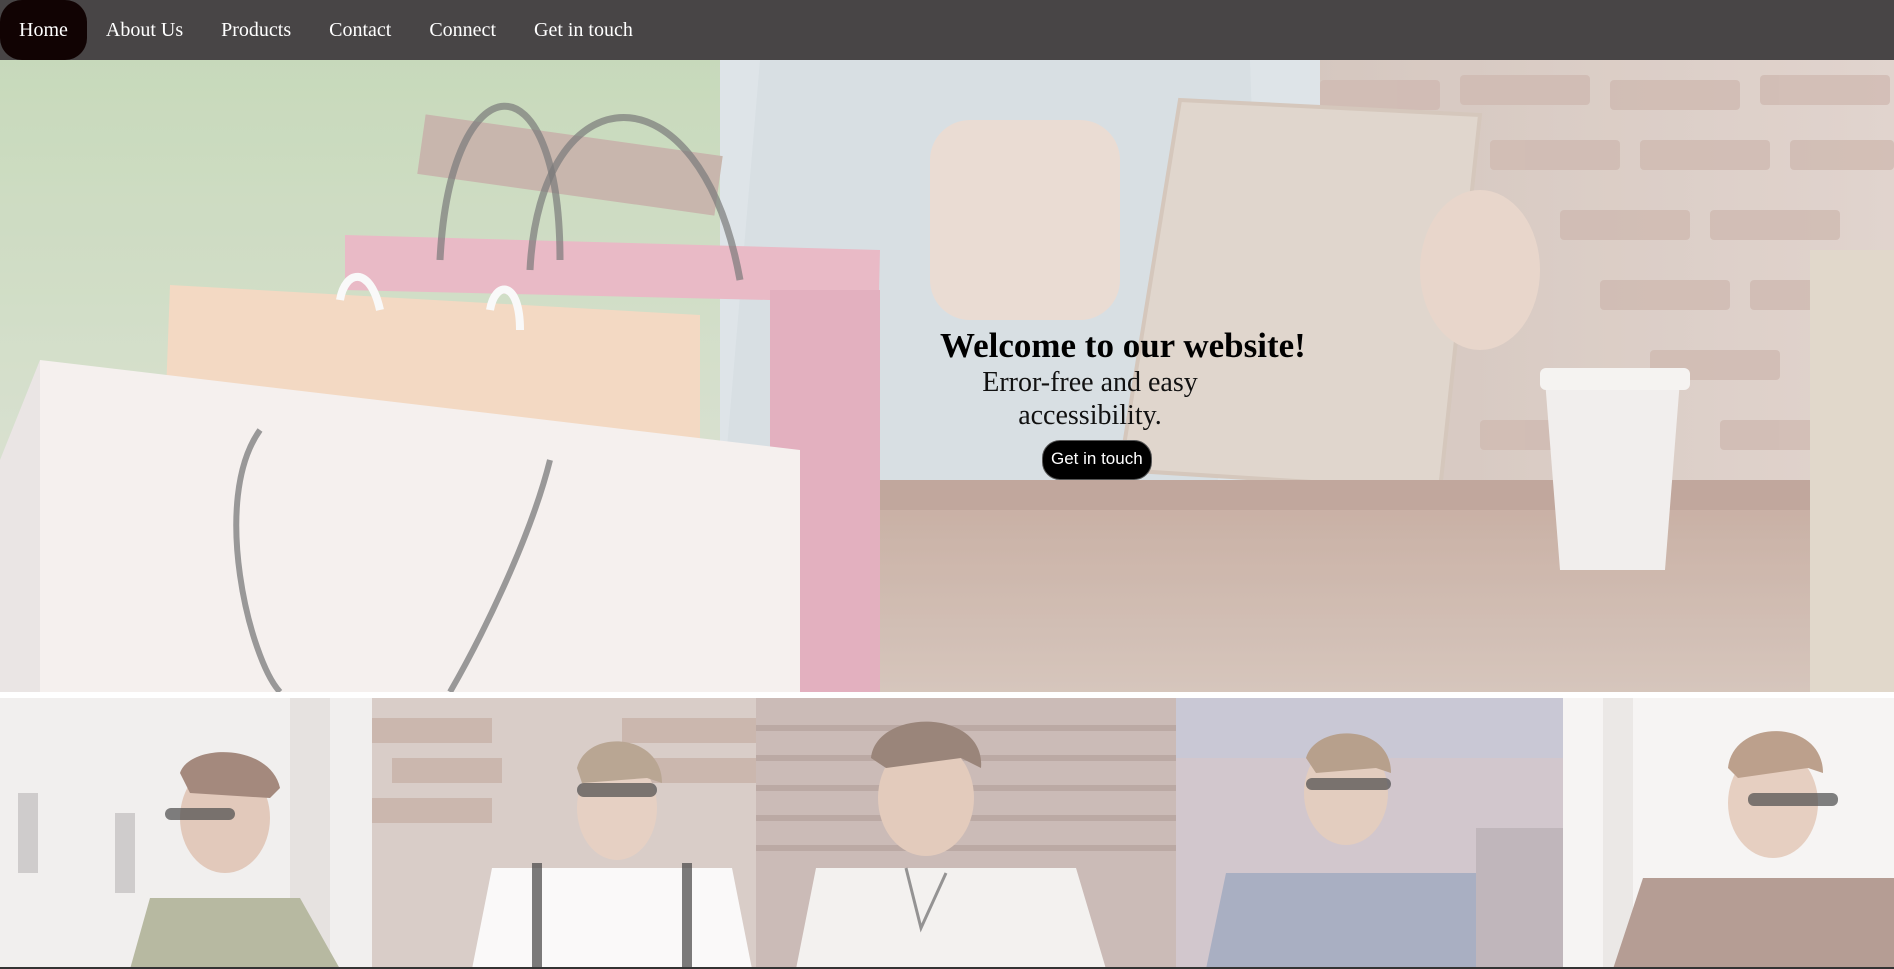 Image resolution: width=1894 pixels, height=969 pixels. What do you see at coordinates (462, 30) in the screenshot?
I see `nav-connect: Connect` at bounding box center [462, 30].